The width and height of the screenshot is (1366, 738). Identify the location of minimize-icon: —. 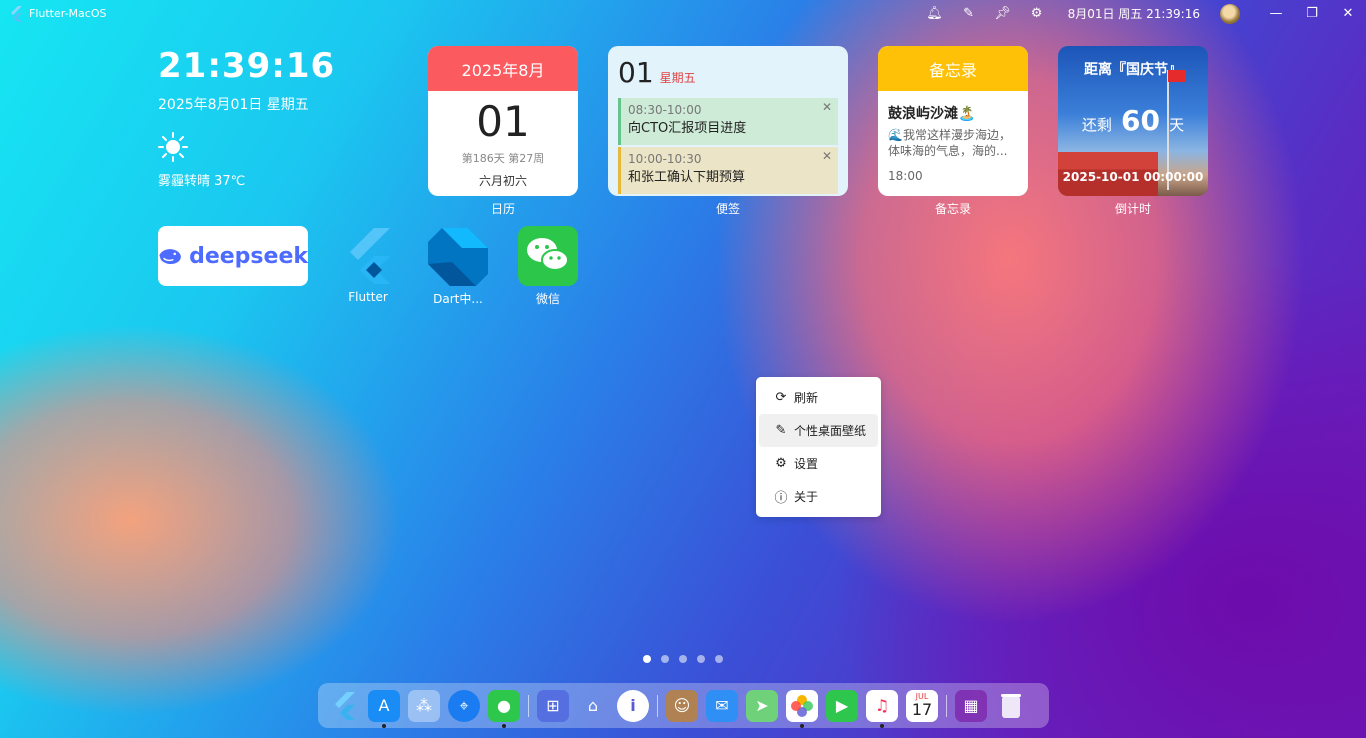
(1276, 13).